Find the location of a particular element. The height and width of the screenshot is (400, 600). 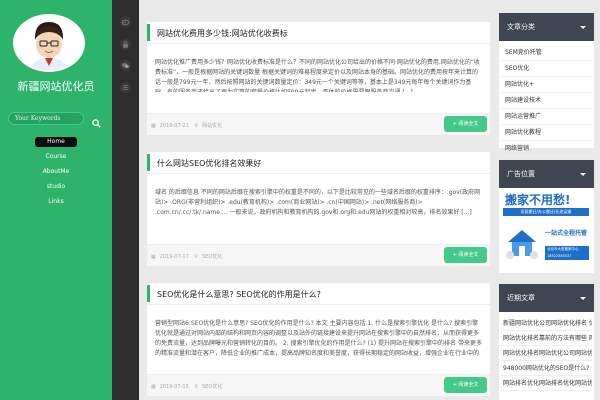

ad-badge: 一站式全程托管 is located at coordinates (566, 233).